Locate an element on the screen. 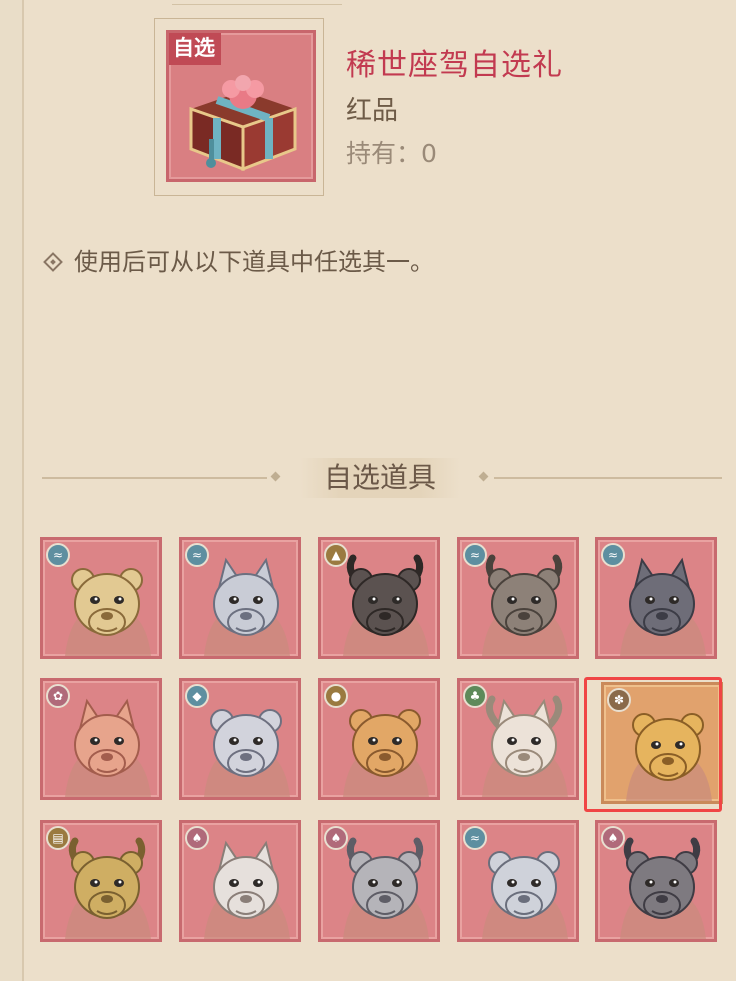 The height and width of the screenshot is (981, 736). mountain-icon: ▲ is located at coordinates (336, 555).